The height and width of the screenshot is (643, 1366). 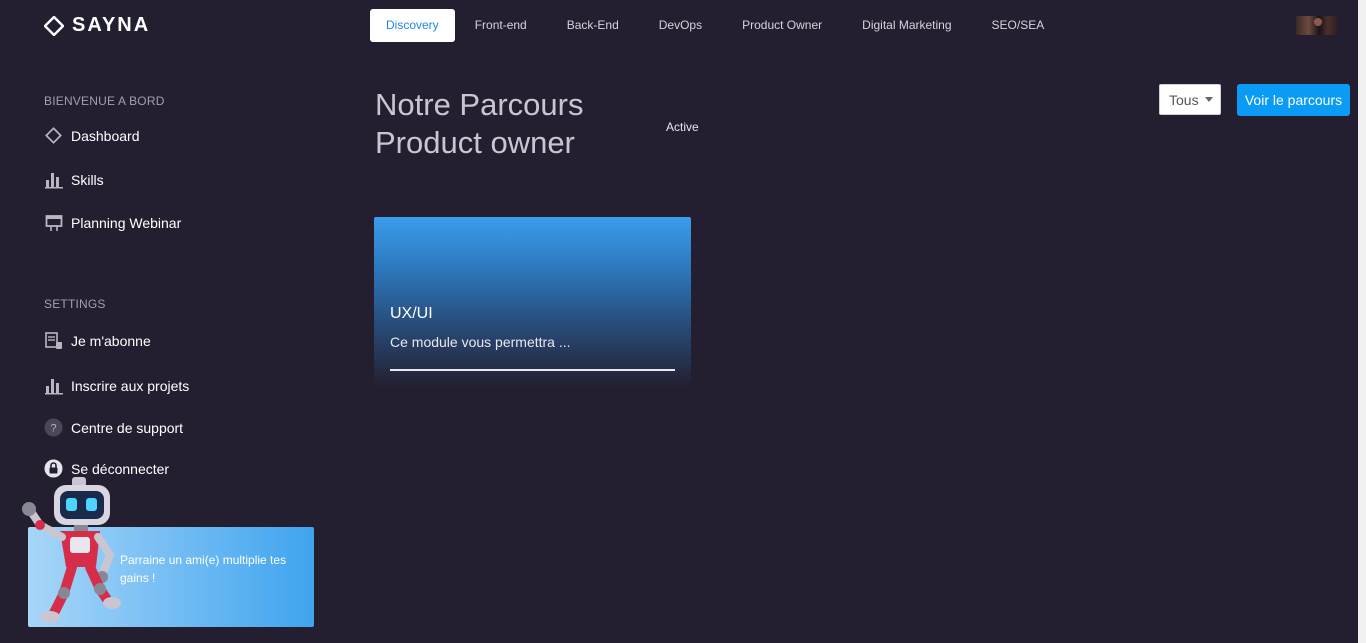 I want to click on tab-seo-sea: SEO/SEA, so click(x=1018, y=25).